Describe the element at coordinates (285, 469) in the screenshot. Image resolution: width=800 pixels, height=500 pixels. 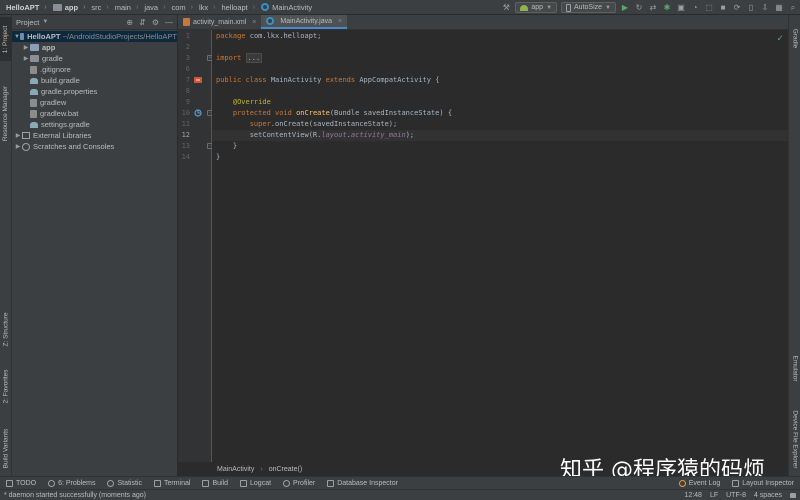
I see `breadcrumb-method: onCreate()` at that location.